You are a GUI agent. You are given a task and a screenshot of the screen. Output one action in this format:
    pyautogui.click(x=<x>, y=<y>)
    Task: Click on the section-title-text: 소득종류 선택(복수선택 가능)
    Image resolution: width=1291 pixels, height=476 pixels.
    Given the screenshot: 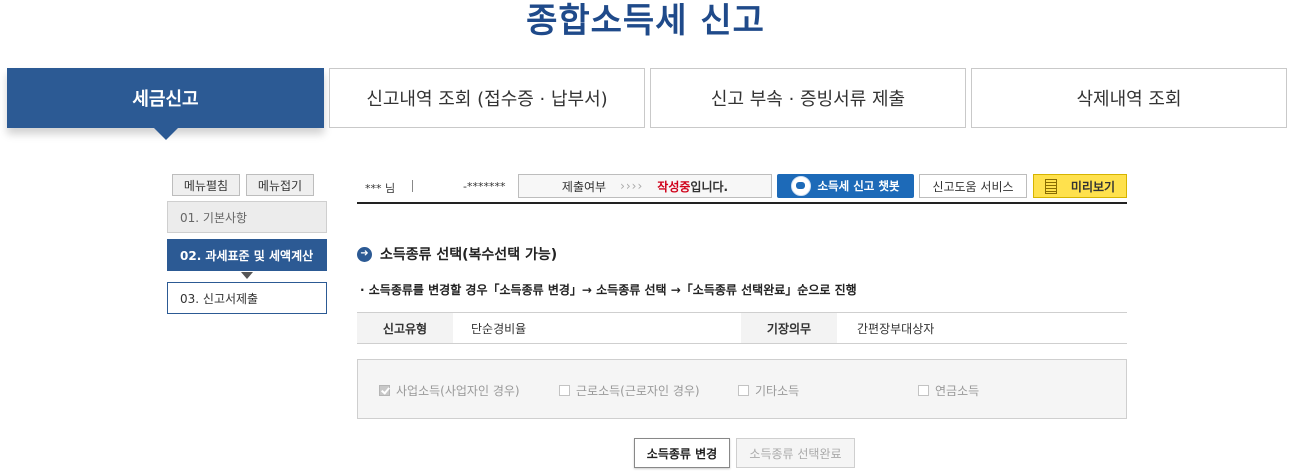 What is the action you would take?
    pyautogui.click(x=469, y=255)
    